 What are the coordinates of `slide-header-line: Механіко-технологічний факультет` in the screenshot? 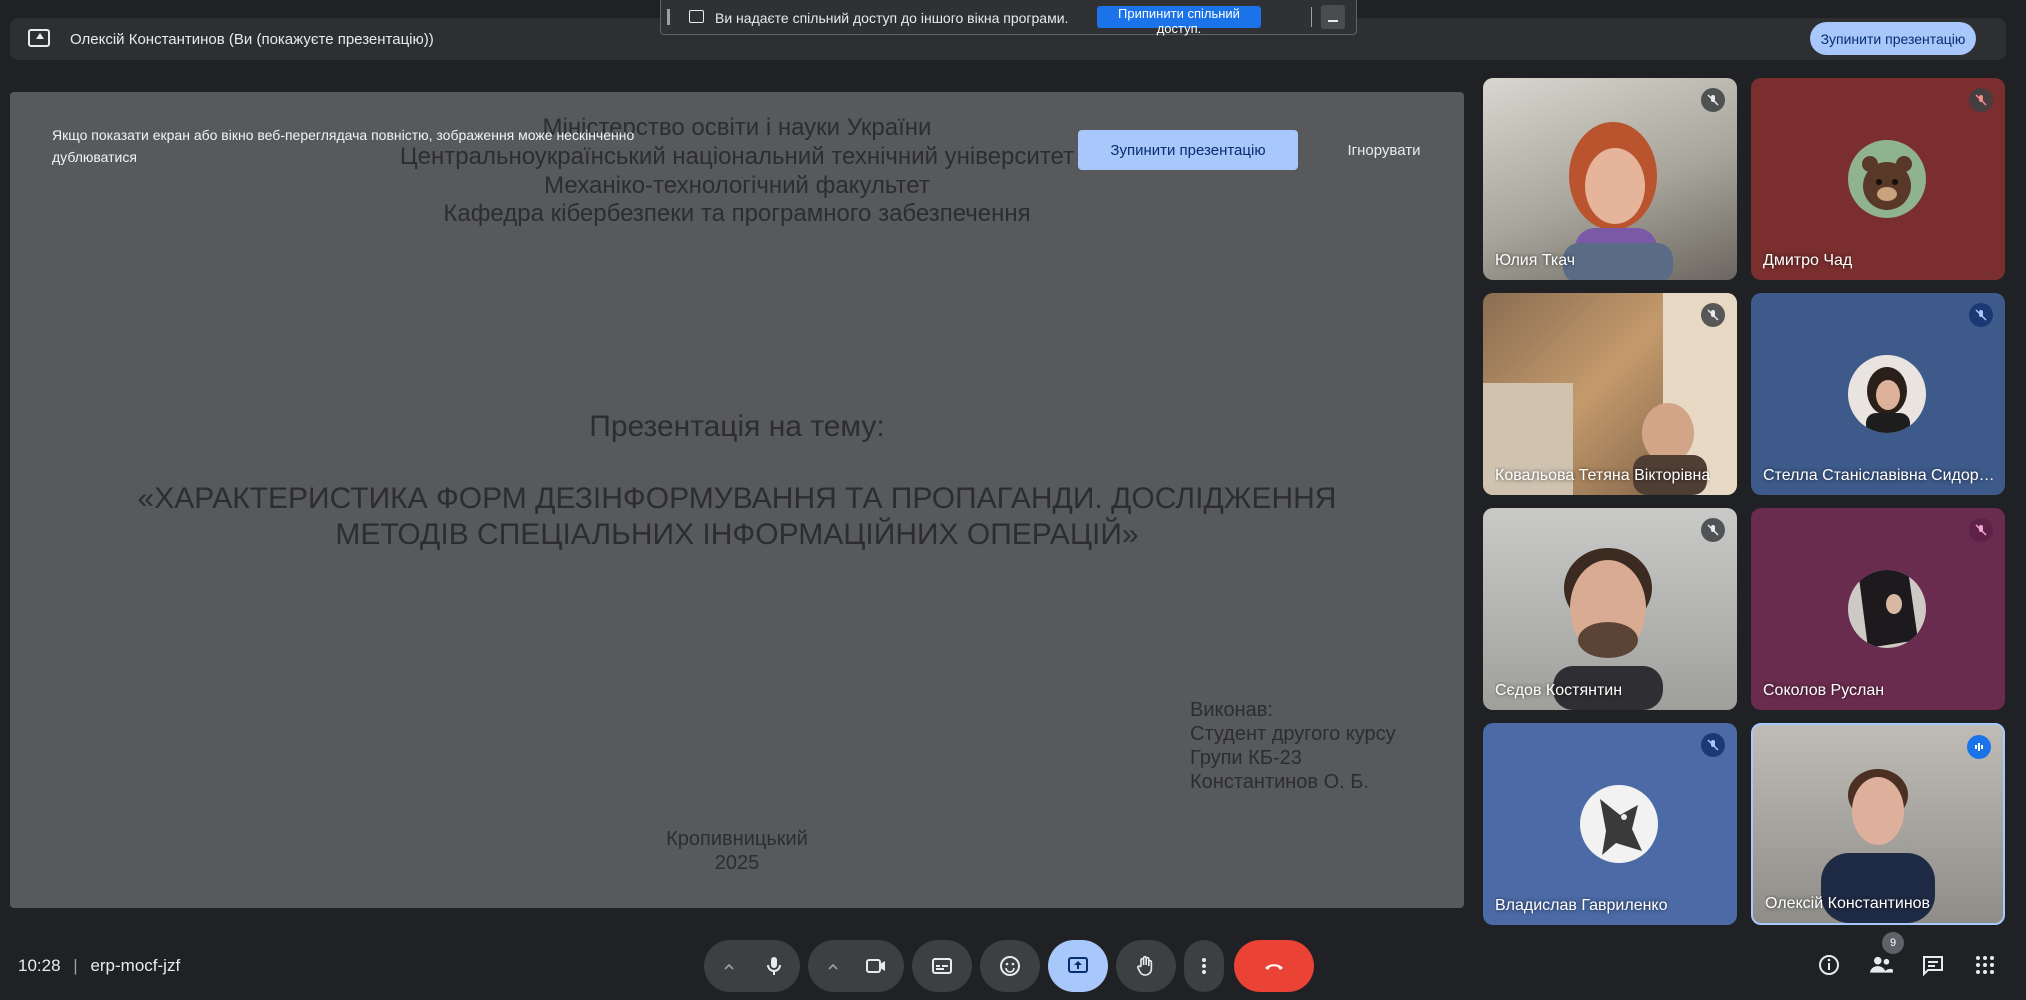 It's located at (737, 185).